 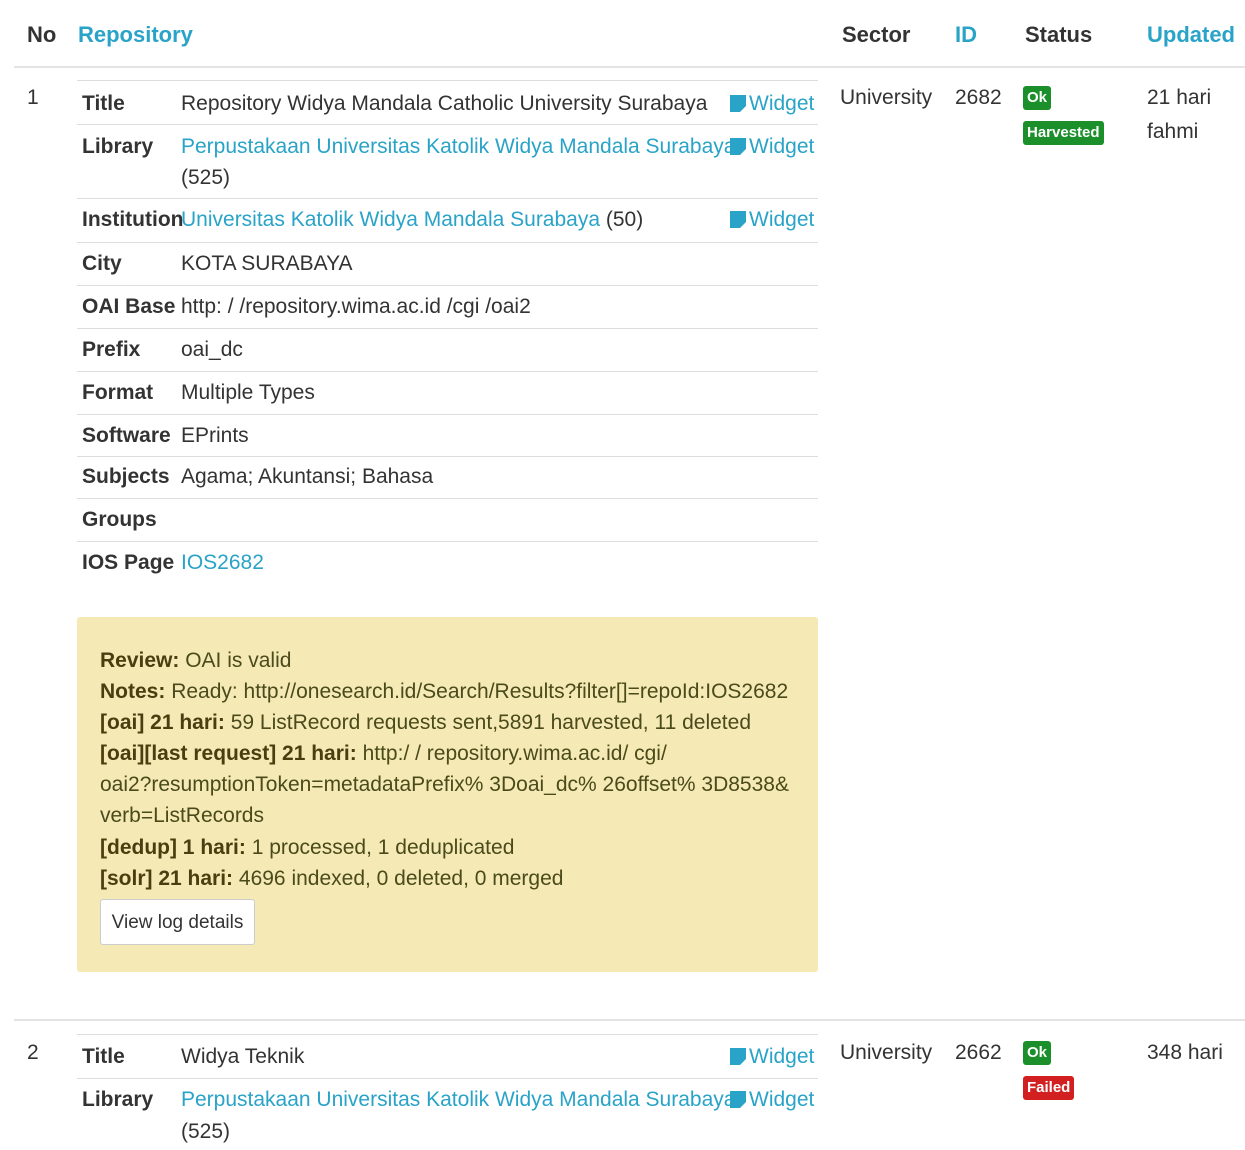 I want to click on field-label-software: Software, so click(x=126, y=435).